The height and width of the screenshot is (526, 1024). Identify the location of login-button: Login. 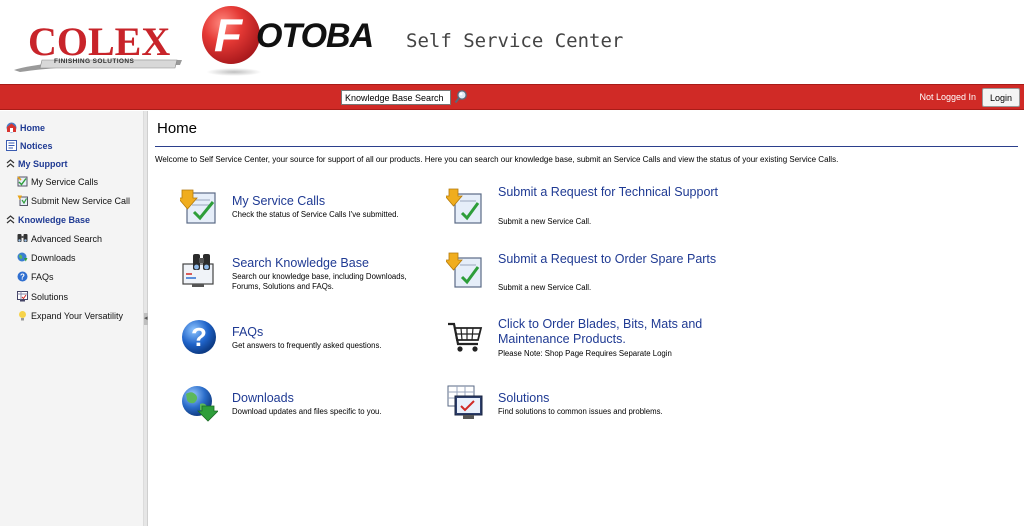
(1001, 97).